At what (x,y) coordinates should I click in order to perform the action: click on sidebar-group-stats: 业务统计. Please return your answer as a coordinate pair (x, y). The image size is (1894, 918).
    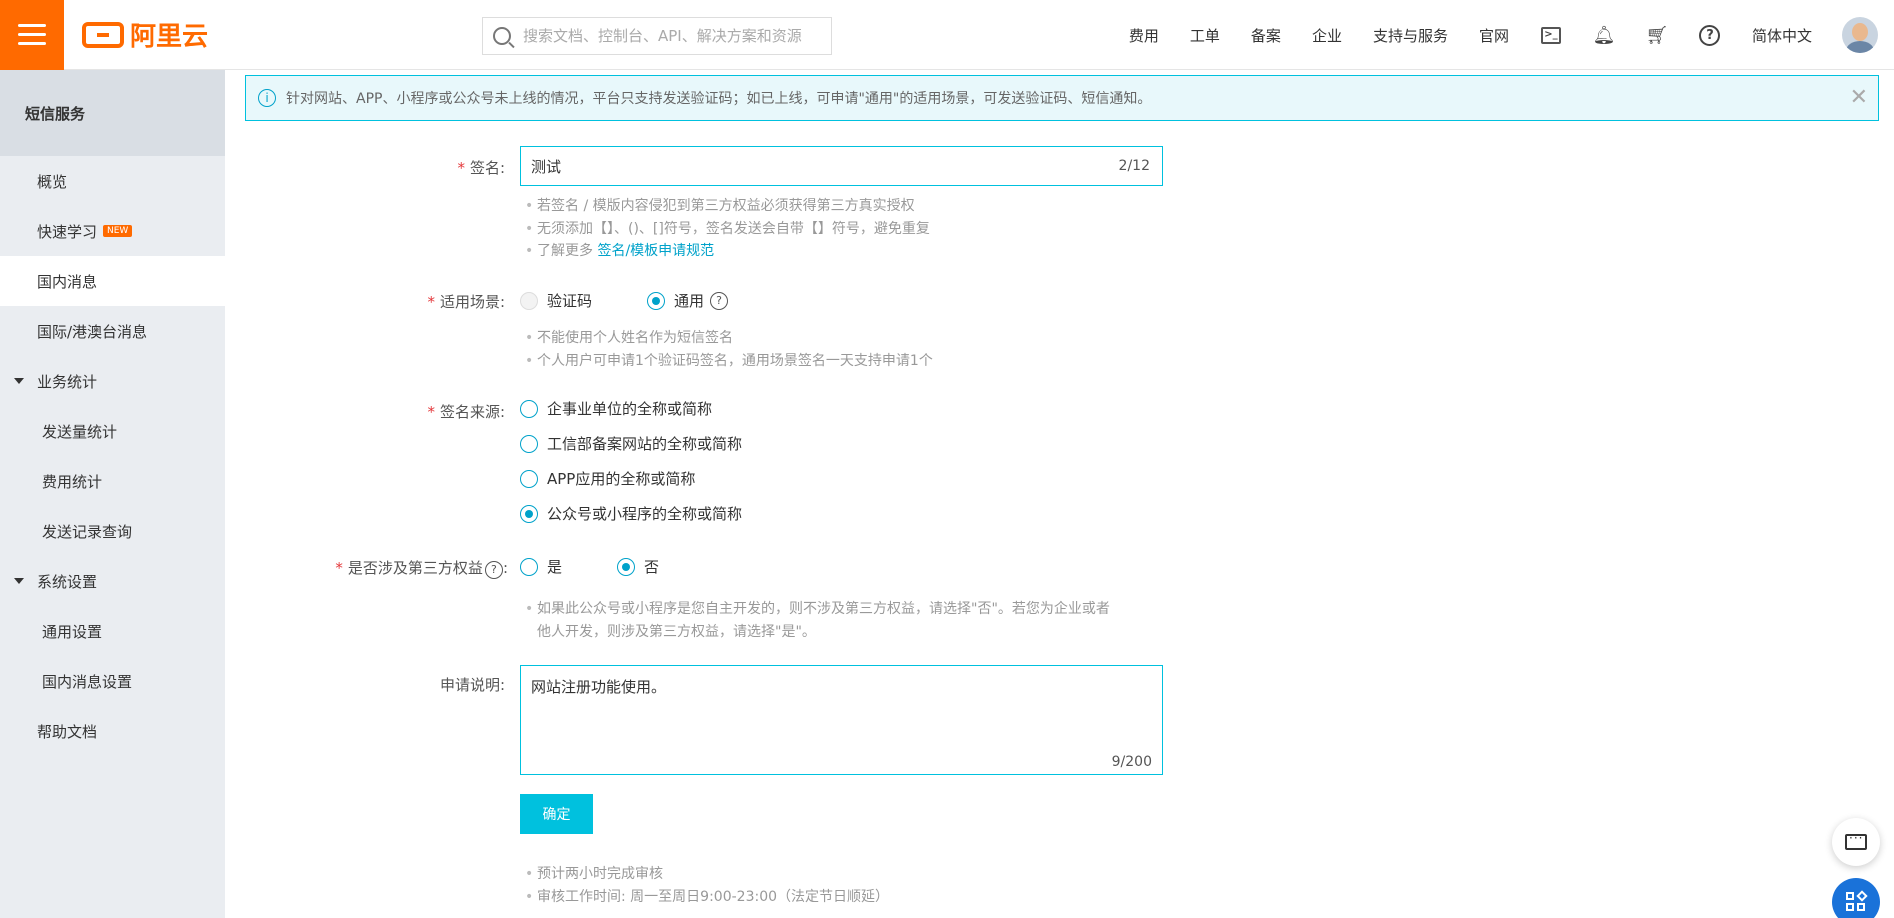
    Looking at the image, I should click on (112, 381).